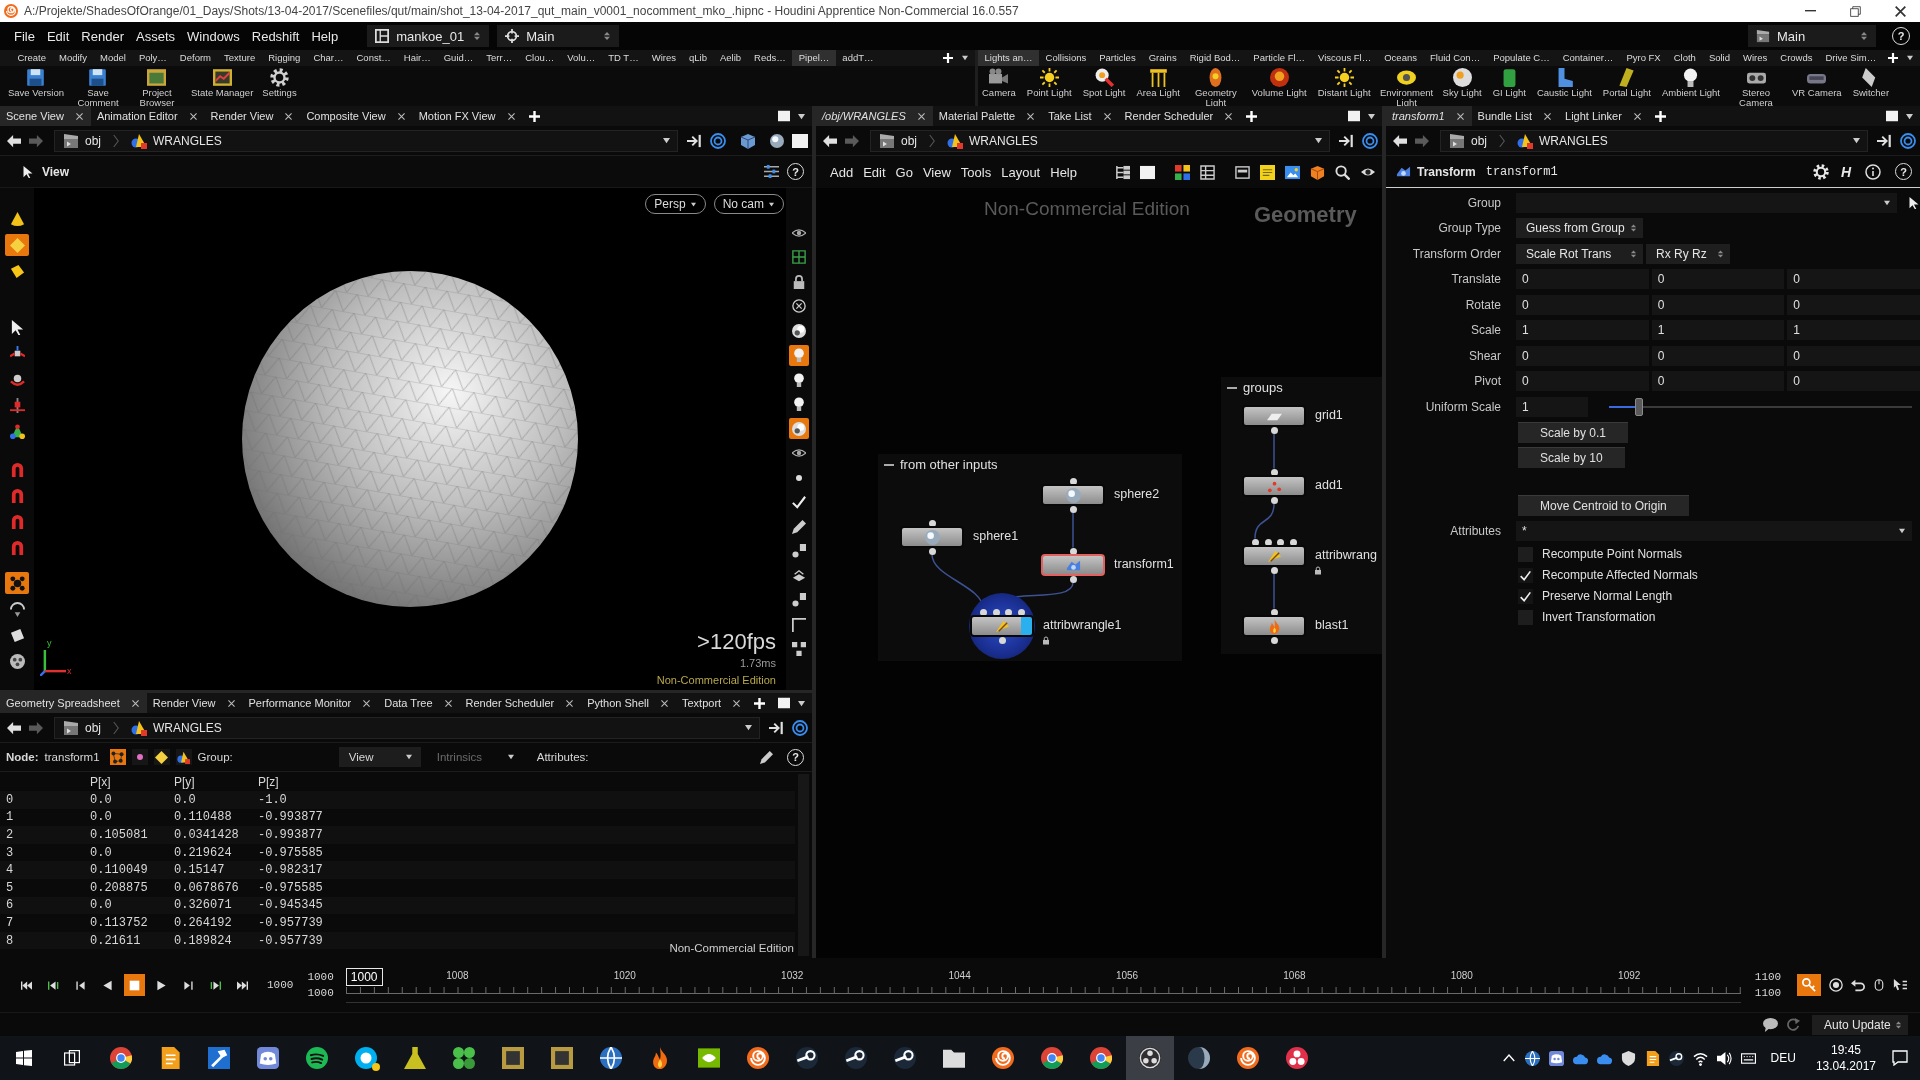 The width and height of the screenshot is (1920, 1080). Describe the element at coordinates (1508, 1058) in the screenshot. I see `chevron-up-icon` at that location.